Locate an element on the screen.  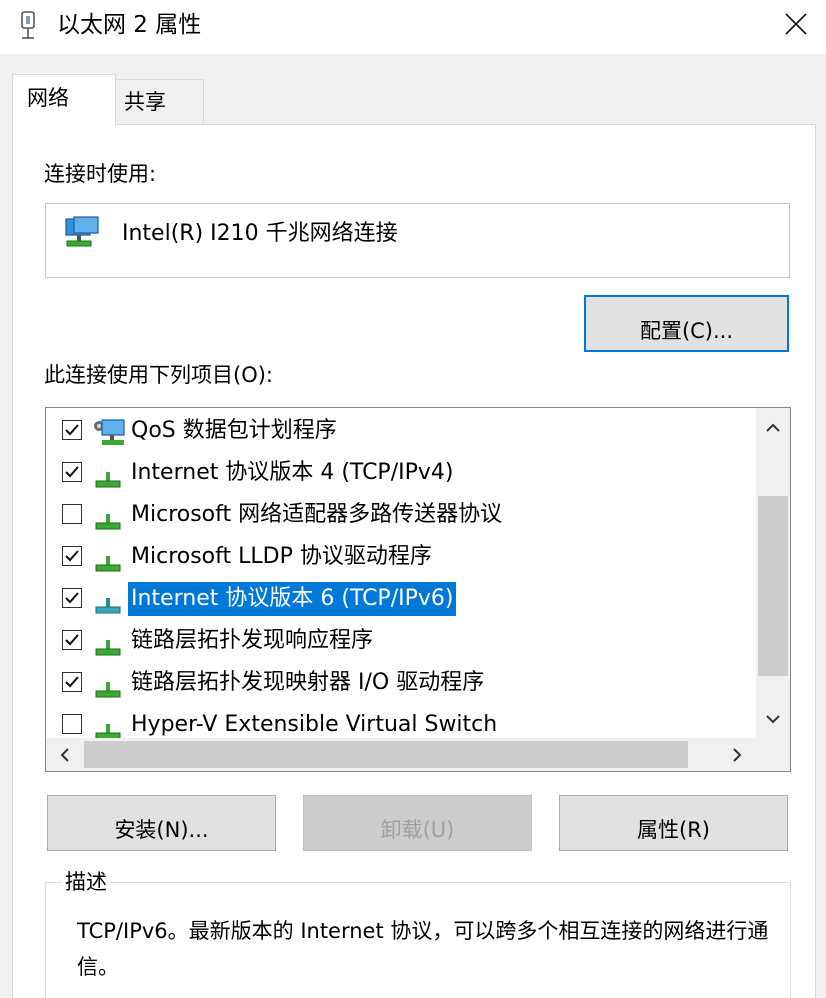
list-item-label: 链路层拓扑发现响应程序 is located at coordinates (252, 641).